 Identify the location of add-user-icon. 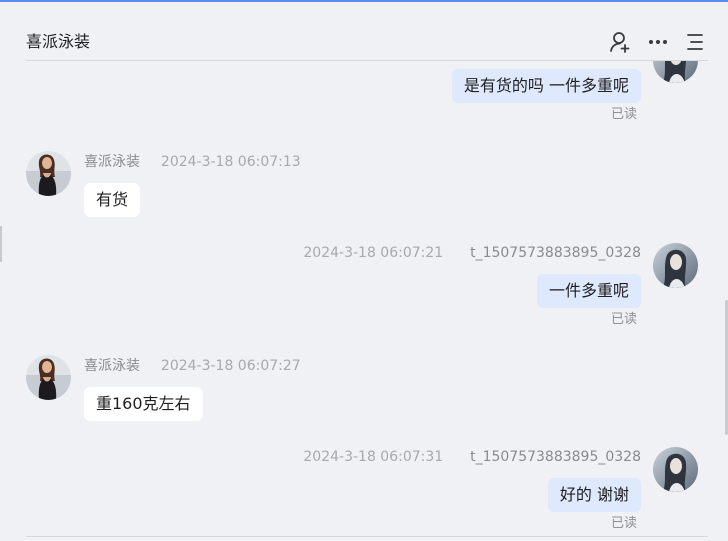
(620, 42).